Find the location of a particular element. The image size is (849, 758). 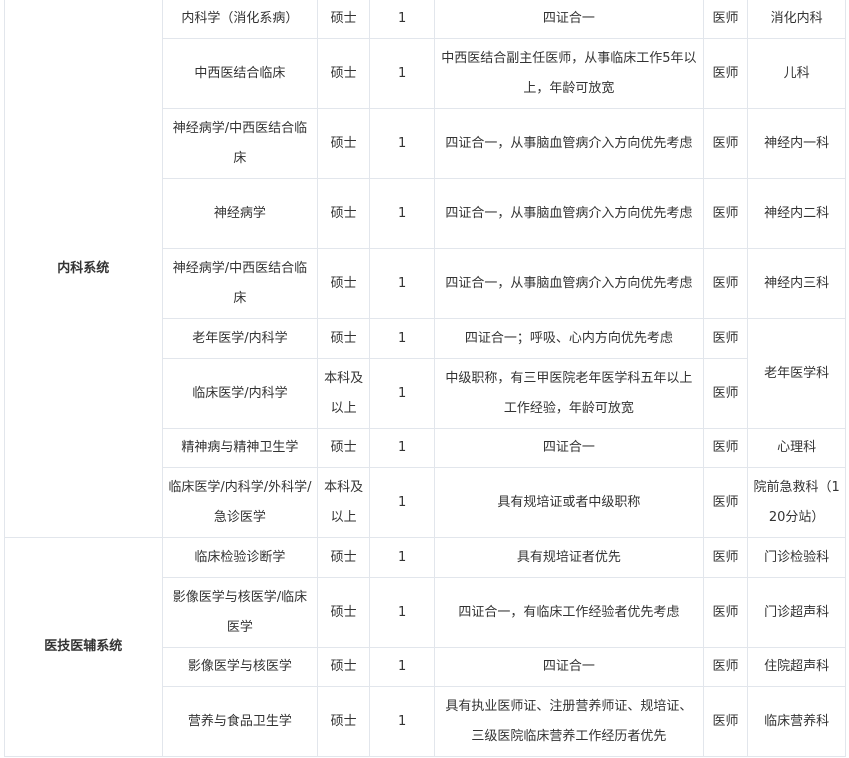

major-cell: 内科学（消化系病） is located at coordinates (240, 19).